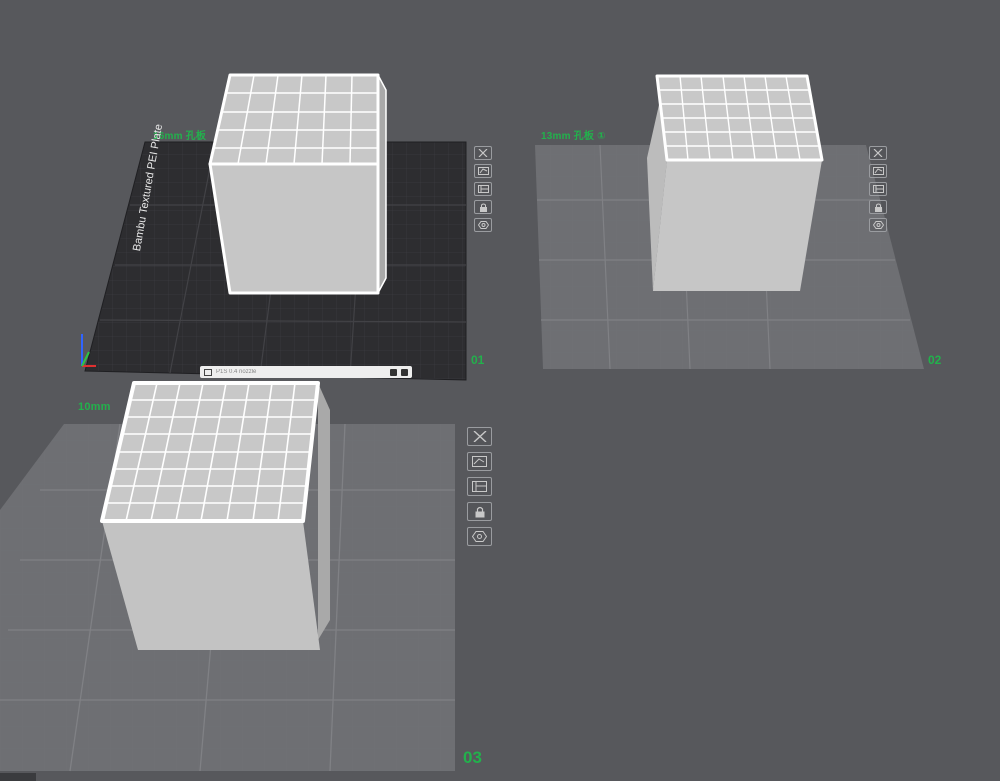  What do you see at coordinates (236, 372) in the screenshot?
I see `status-text: P1S 0.4 nozzle` at bounding box center [236, 372].